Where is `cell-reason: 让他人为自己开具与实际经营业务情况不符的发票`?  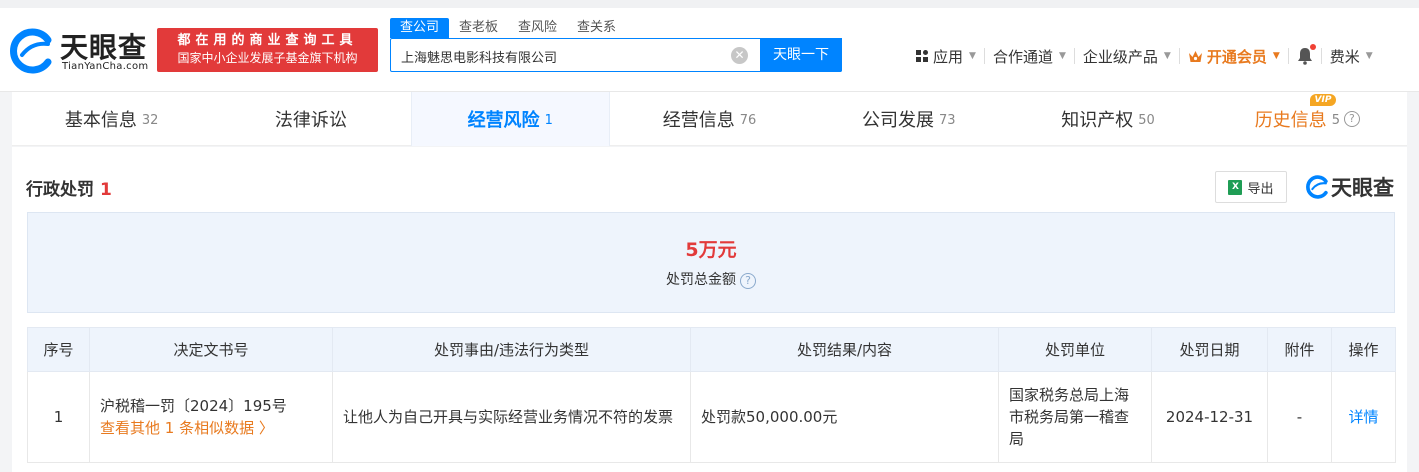 cell-reason: 让他人为自己开具与实际经营业务情况不符的发票 is located at coordinates (511, 417).